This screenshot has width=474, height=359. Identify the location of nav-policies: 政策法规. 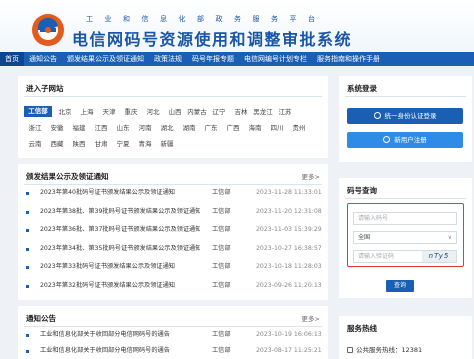
(168, 59).